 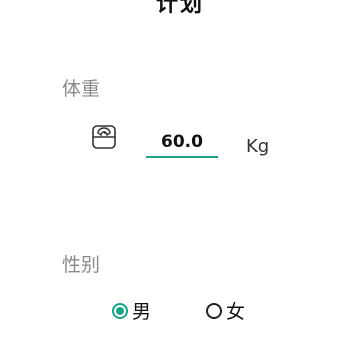 I want to click on radio-dot, so click(x=120, y=310).